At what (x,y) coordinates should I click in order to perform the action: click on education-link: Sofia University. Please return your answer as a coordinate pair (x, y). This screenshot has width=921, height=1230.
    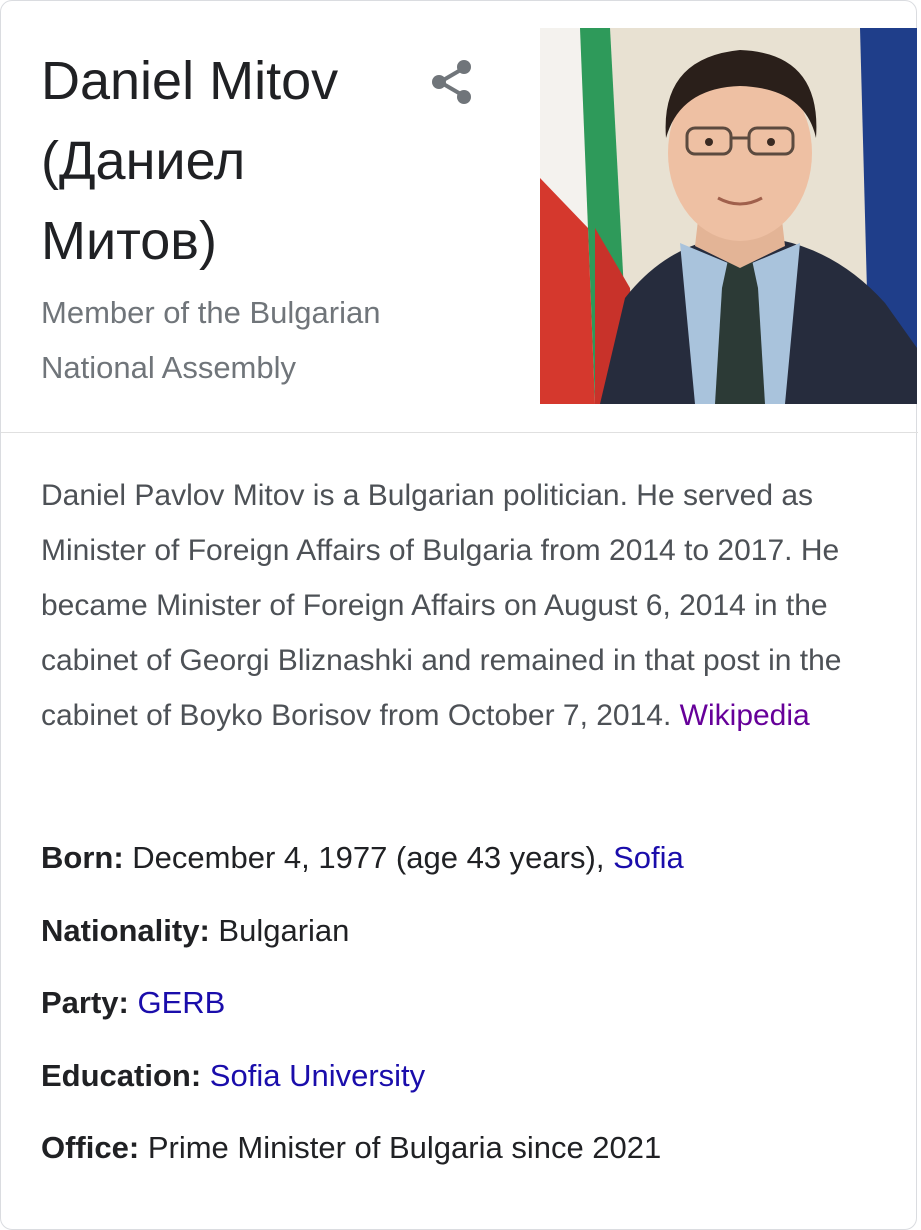
    Looking at the image, I should click on (317, 1075).